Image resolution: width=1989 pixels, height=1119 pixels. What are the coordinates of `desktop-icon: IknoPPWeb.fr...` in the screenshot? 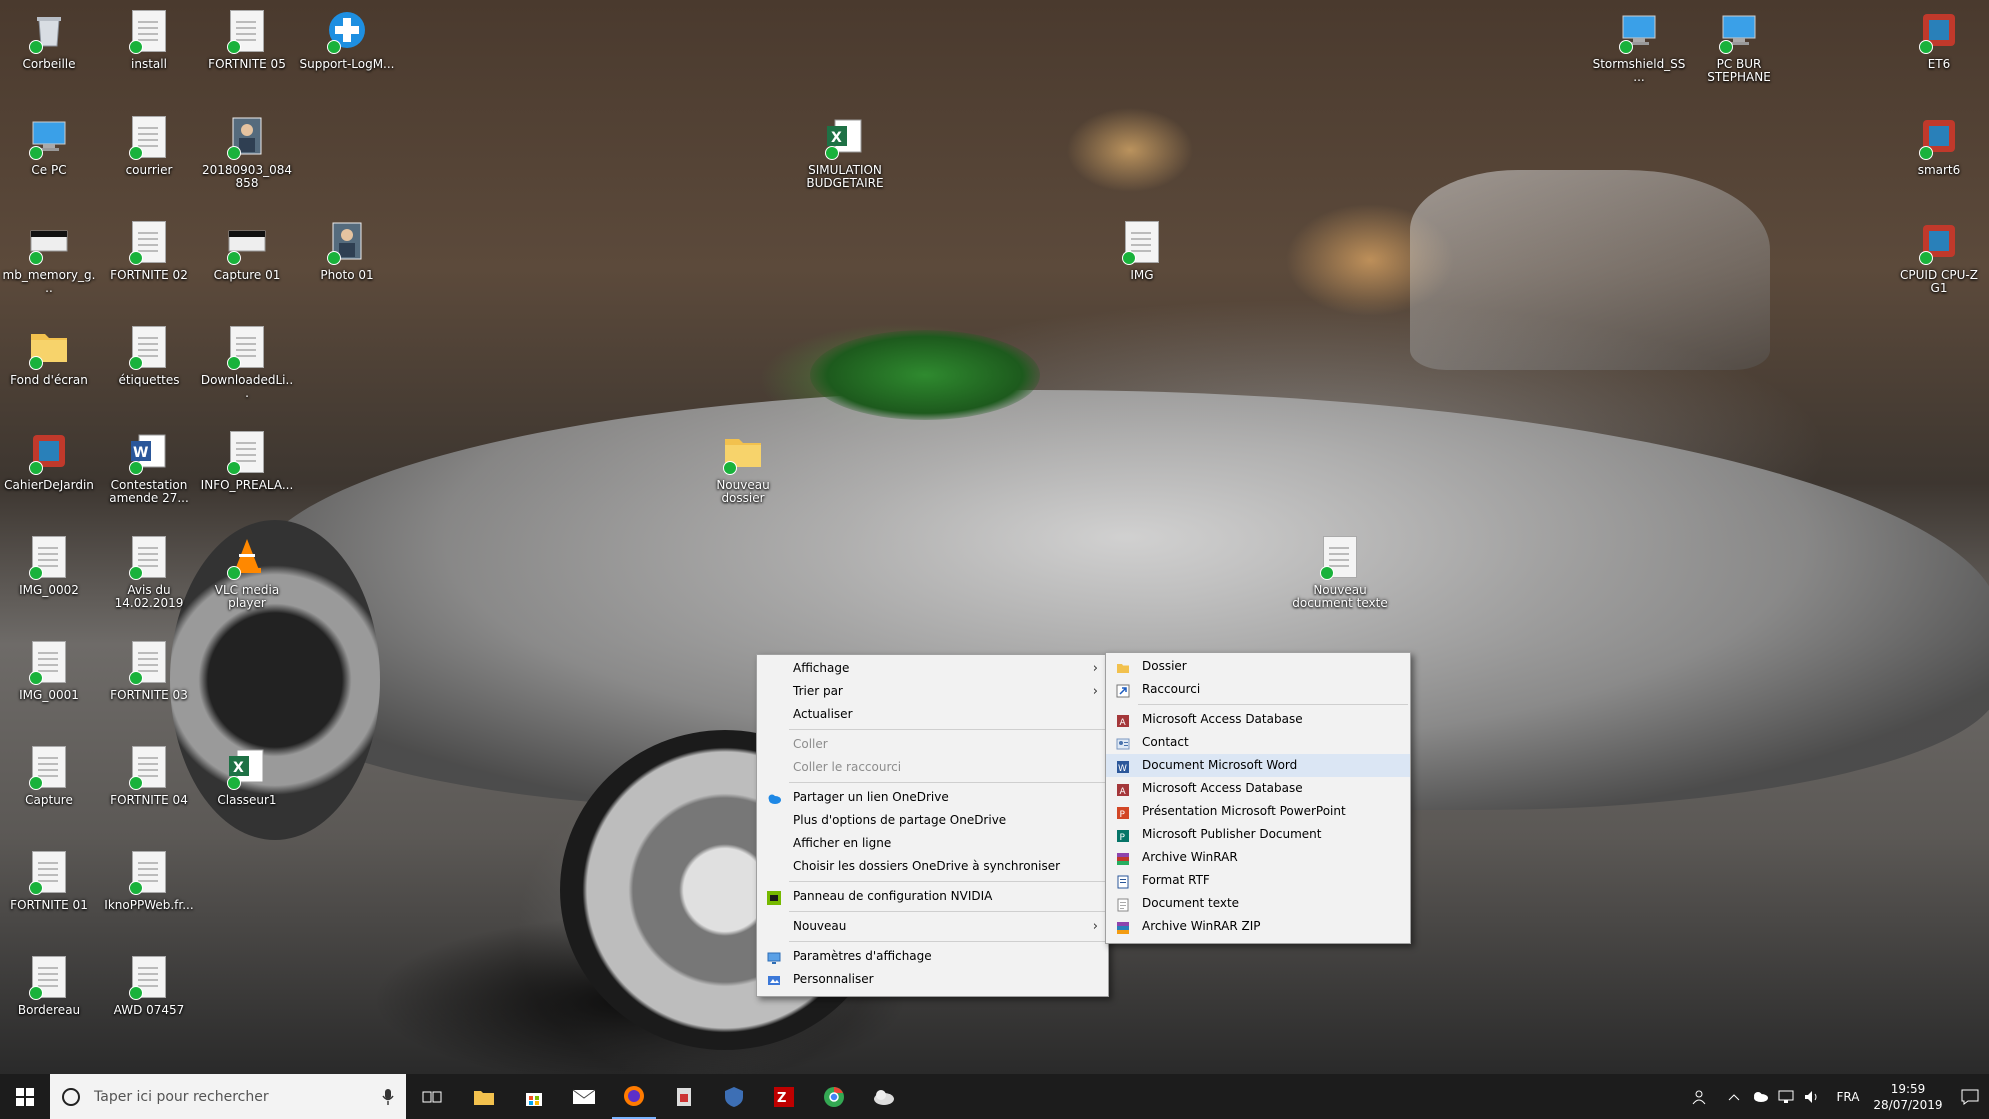 It's located at (149, 895).